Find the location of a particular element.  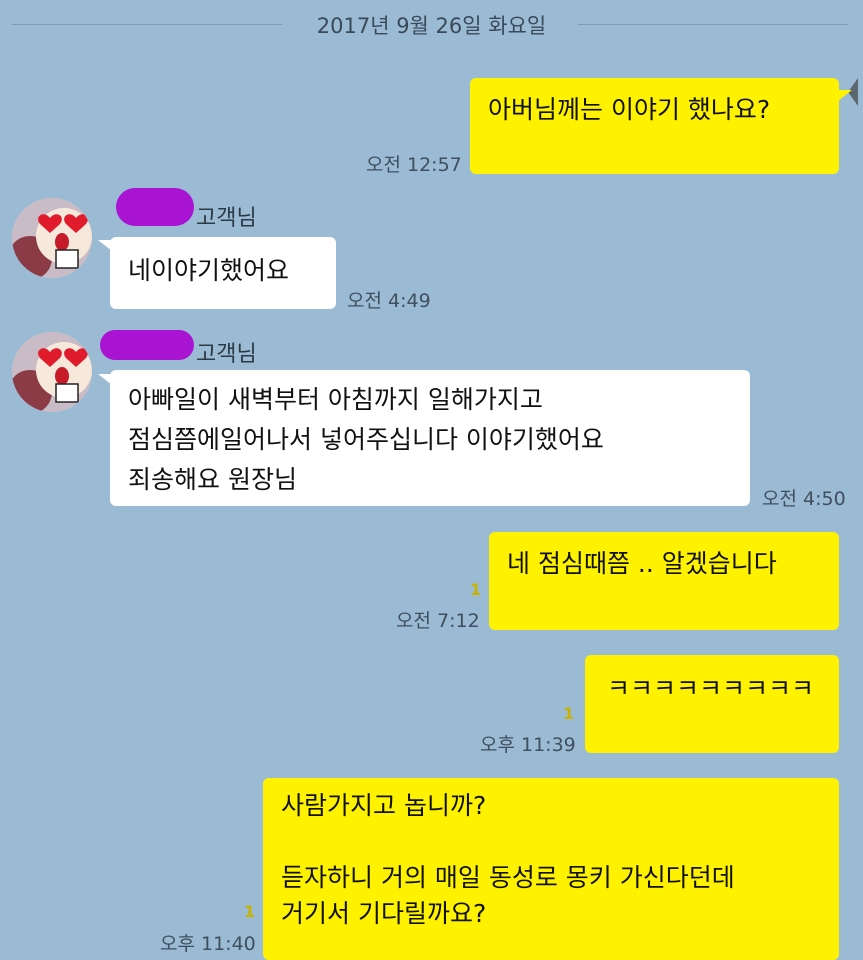

message-bubble: 네 점심때쯤 .. 알겠습니다 is located at coordinates (664, 581).